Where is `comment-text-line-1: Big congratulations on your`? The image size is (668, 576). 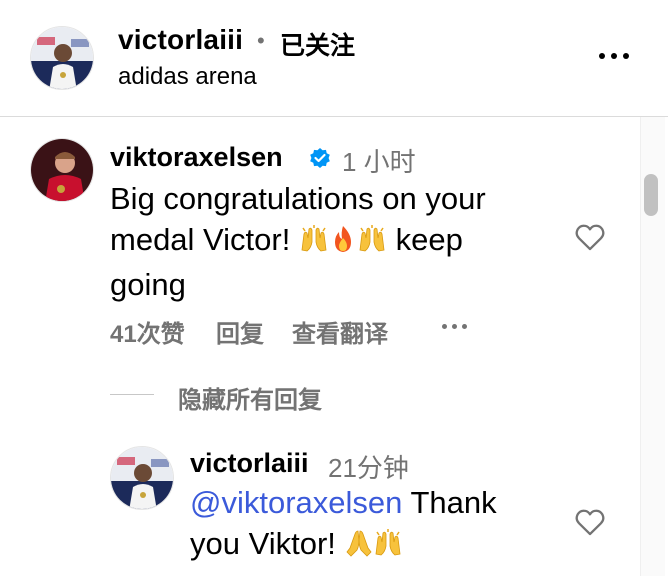 comment-text-line-1: Big congratulations on your is located at coordinates (298, 198).